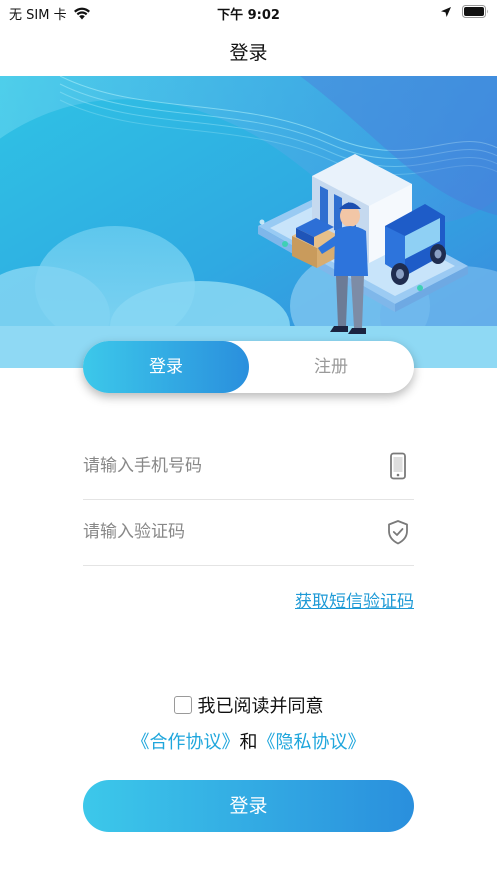  I want to click on agreement-row: 我已阅读并同意, so click(248, 705).